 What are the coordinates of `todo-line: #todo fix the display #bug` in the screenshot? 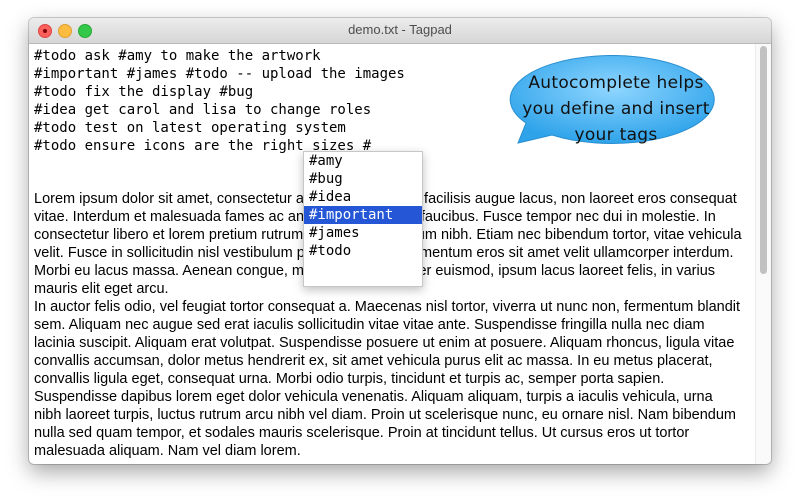 It's located at (219, 92).